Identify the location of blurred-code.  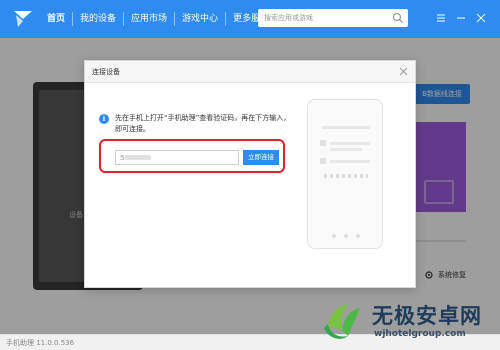
(138, 157).